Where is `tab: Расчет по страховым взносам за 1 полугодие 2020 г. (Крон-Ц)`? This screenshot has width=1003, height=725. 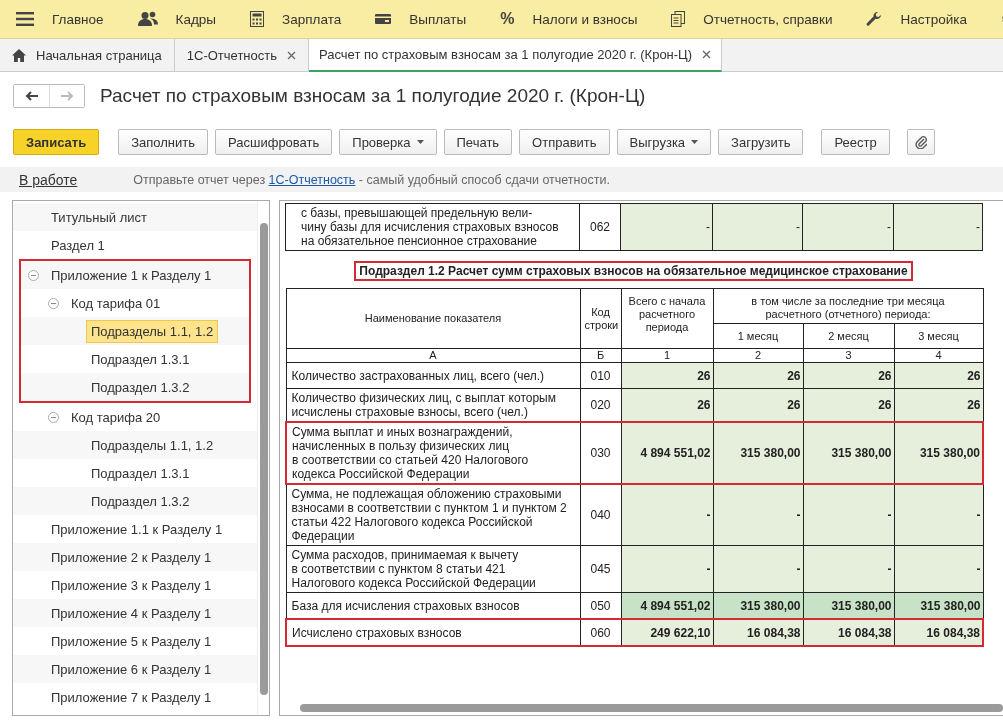
tab: Расчет по страховым взносам за 1 полугодие 2020 г. (Крон-Ц) is located at coordinates (516, 55).